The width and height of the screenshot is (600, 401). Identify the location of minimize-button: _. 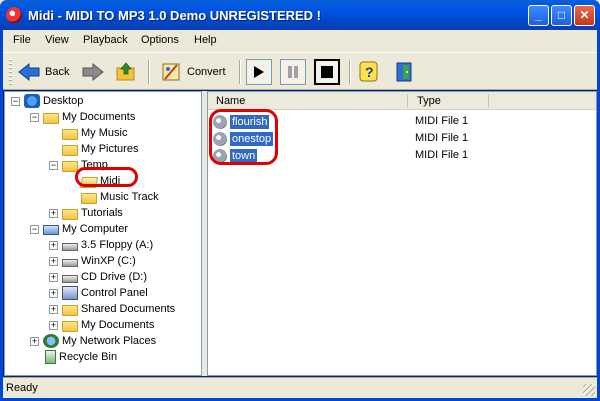
(538, 15).